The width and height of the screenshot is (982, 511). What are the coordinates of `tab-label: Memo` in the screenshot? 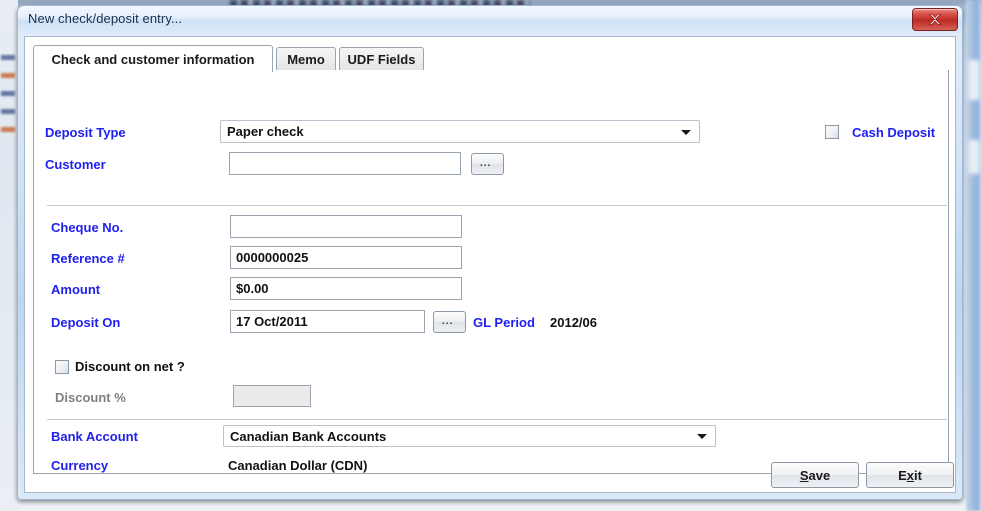 It's located at (306, 59).